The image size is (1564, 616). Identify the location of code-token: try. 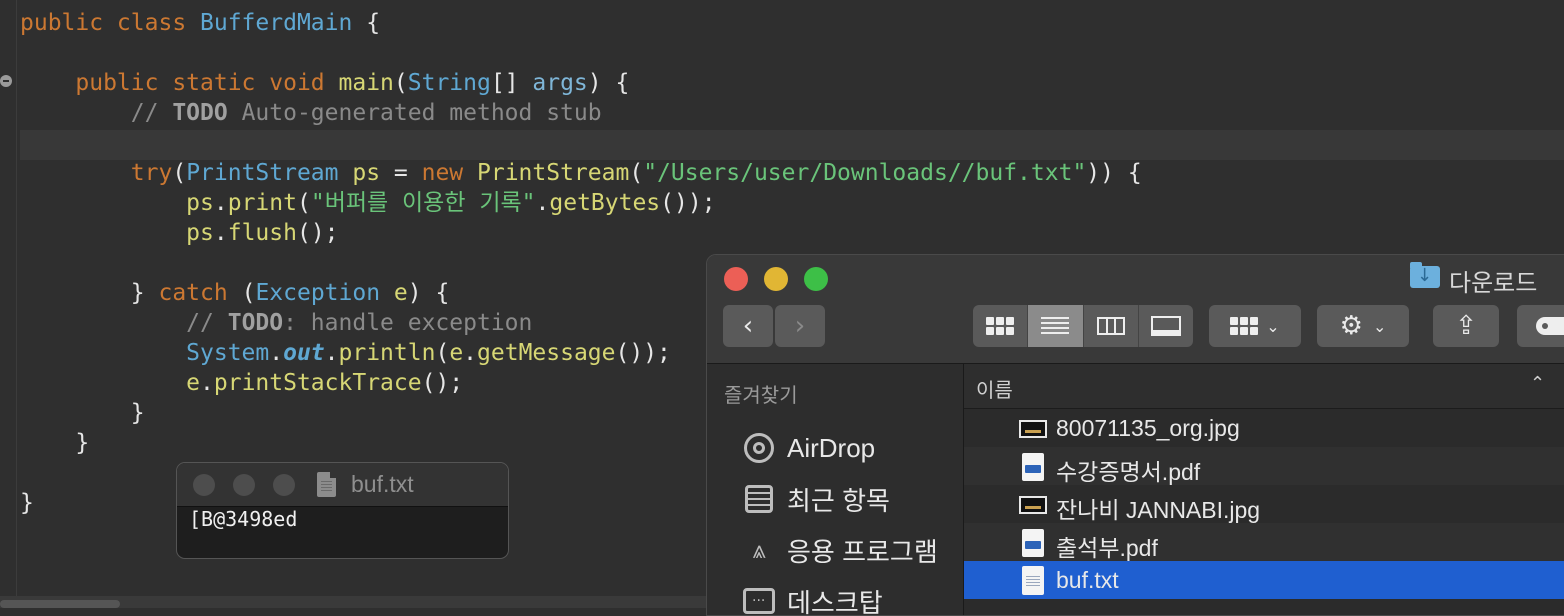
(96, 173).